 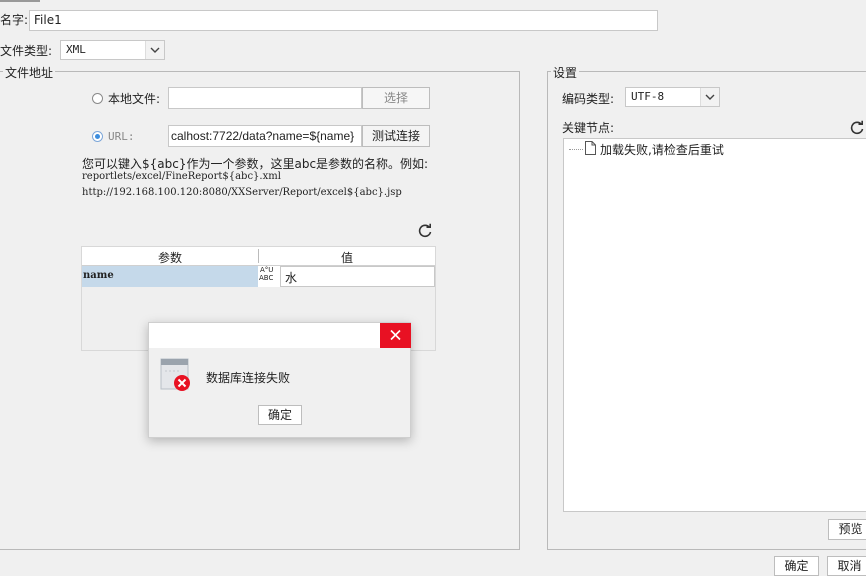 I want to click on url-radio, so click(x=97, y=136).